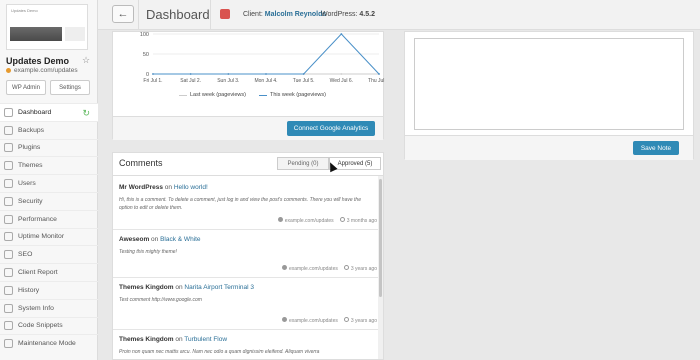 This screenshot has width=700, height=360. I want to click on notes-panel: Save Note, so click(549, 95).